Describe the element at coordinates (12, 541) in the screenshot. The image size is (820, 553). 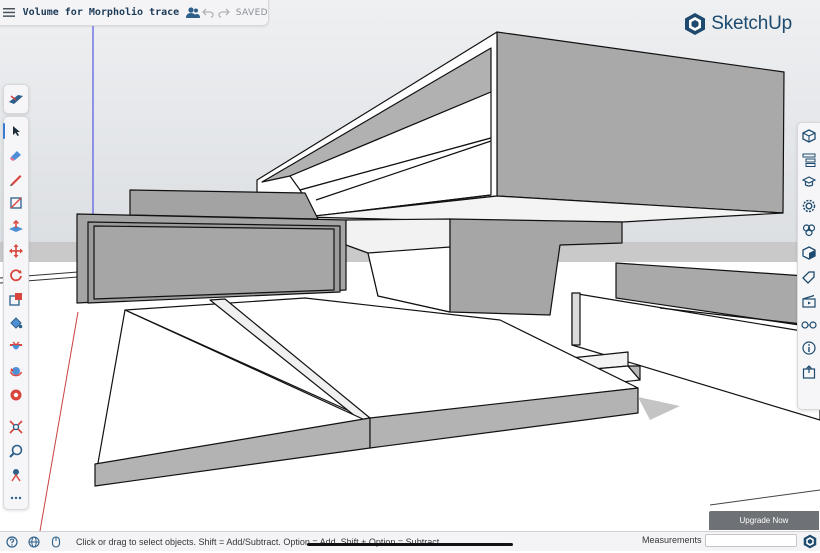
I see `help-circle-icon` at that location.